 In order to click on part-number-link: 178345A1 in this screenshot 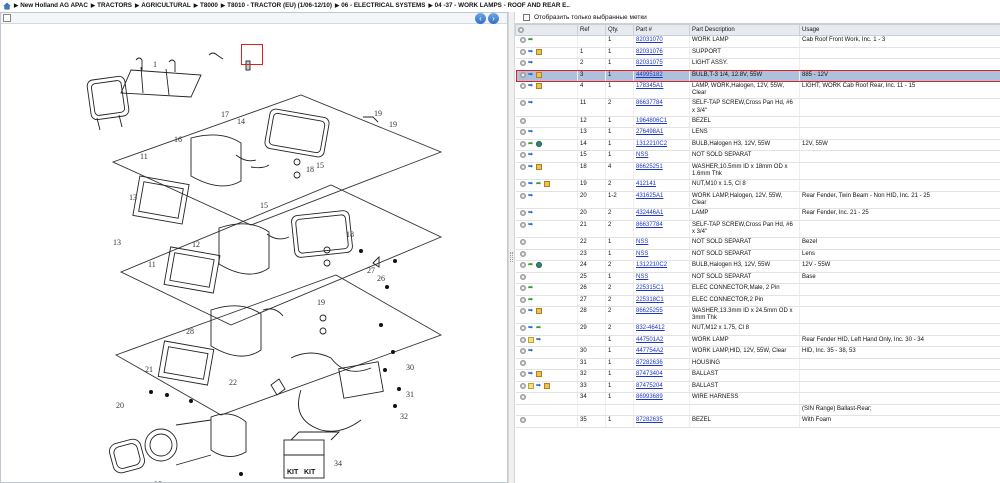, I will do `click(649, 86)`.